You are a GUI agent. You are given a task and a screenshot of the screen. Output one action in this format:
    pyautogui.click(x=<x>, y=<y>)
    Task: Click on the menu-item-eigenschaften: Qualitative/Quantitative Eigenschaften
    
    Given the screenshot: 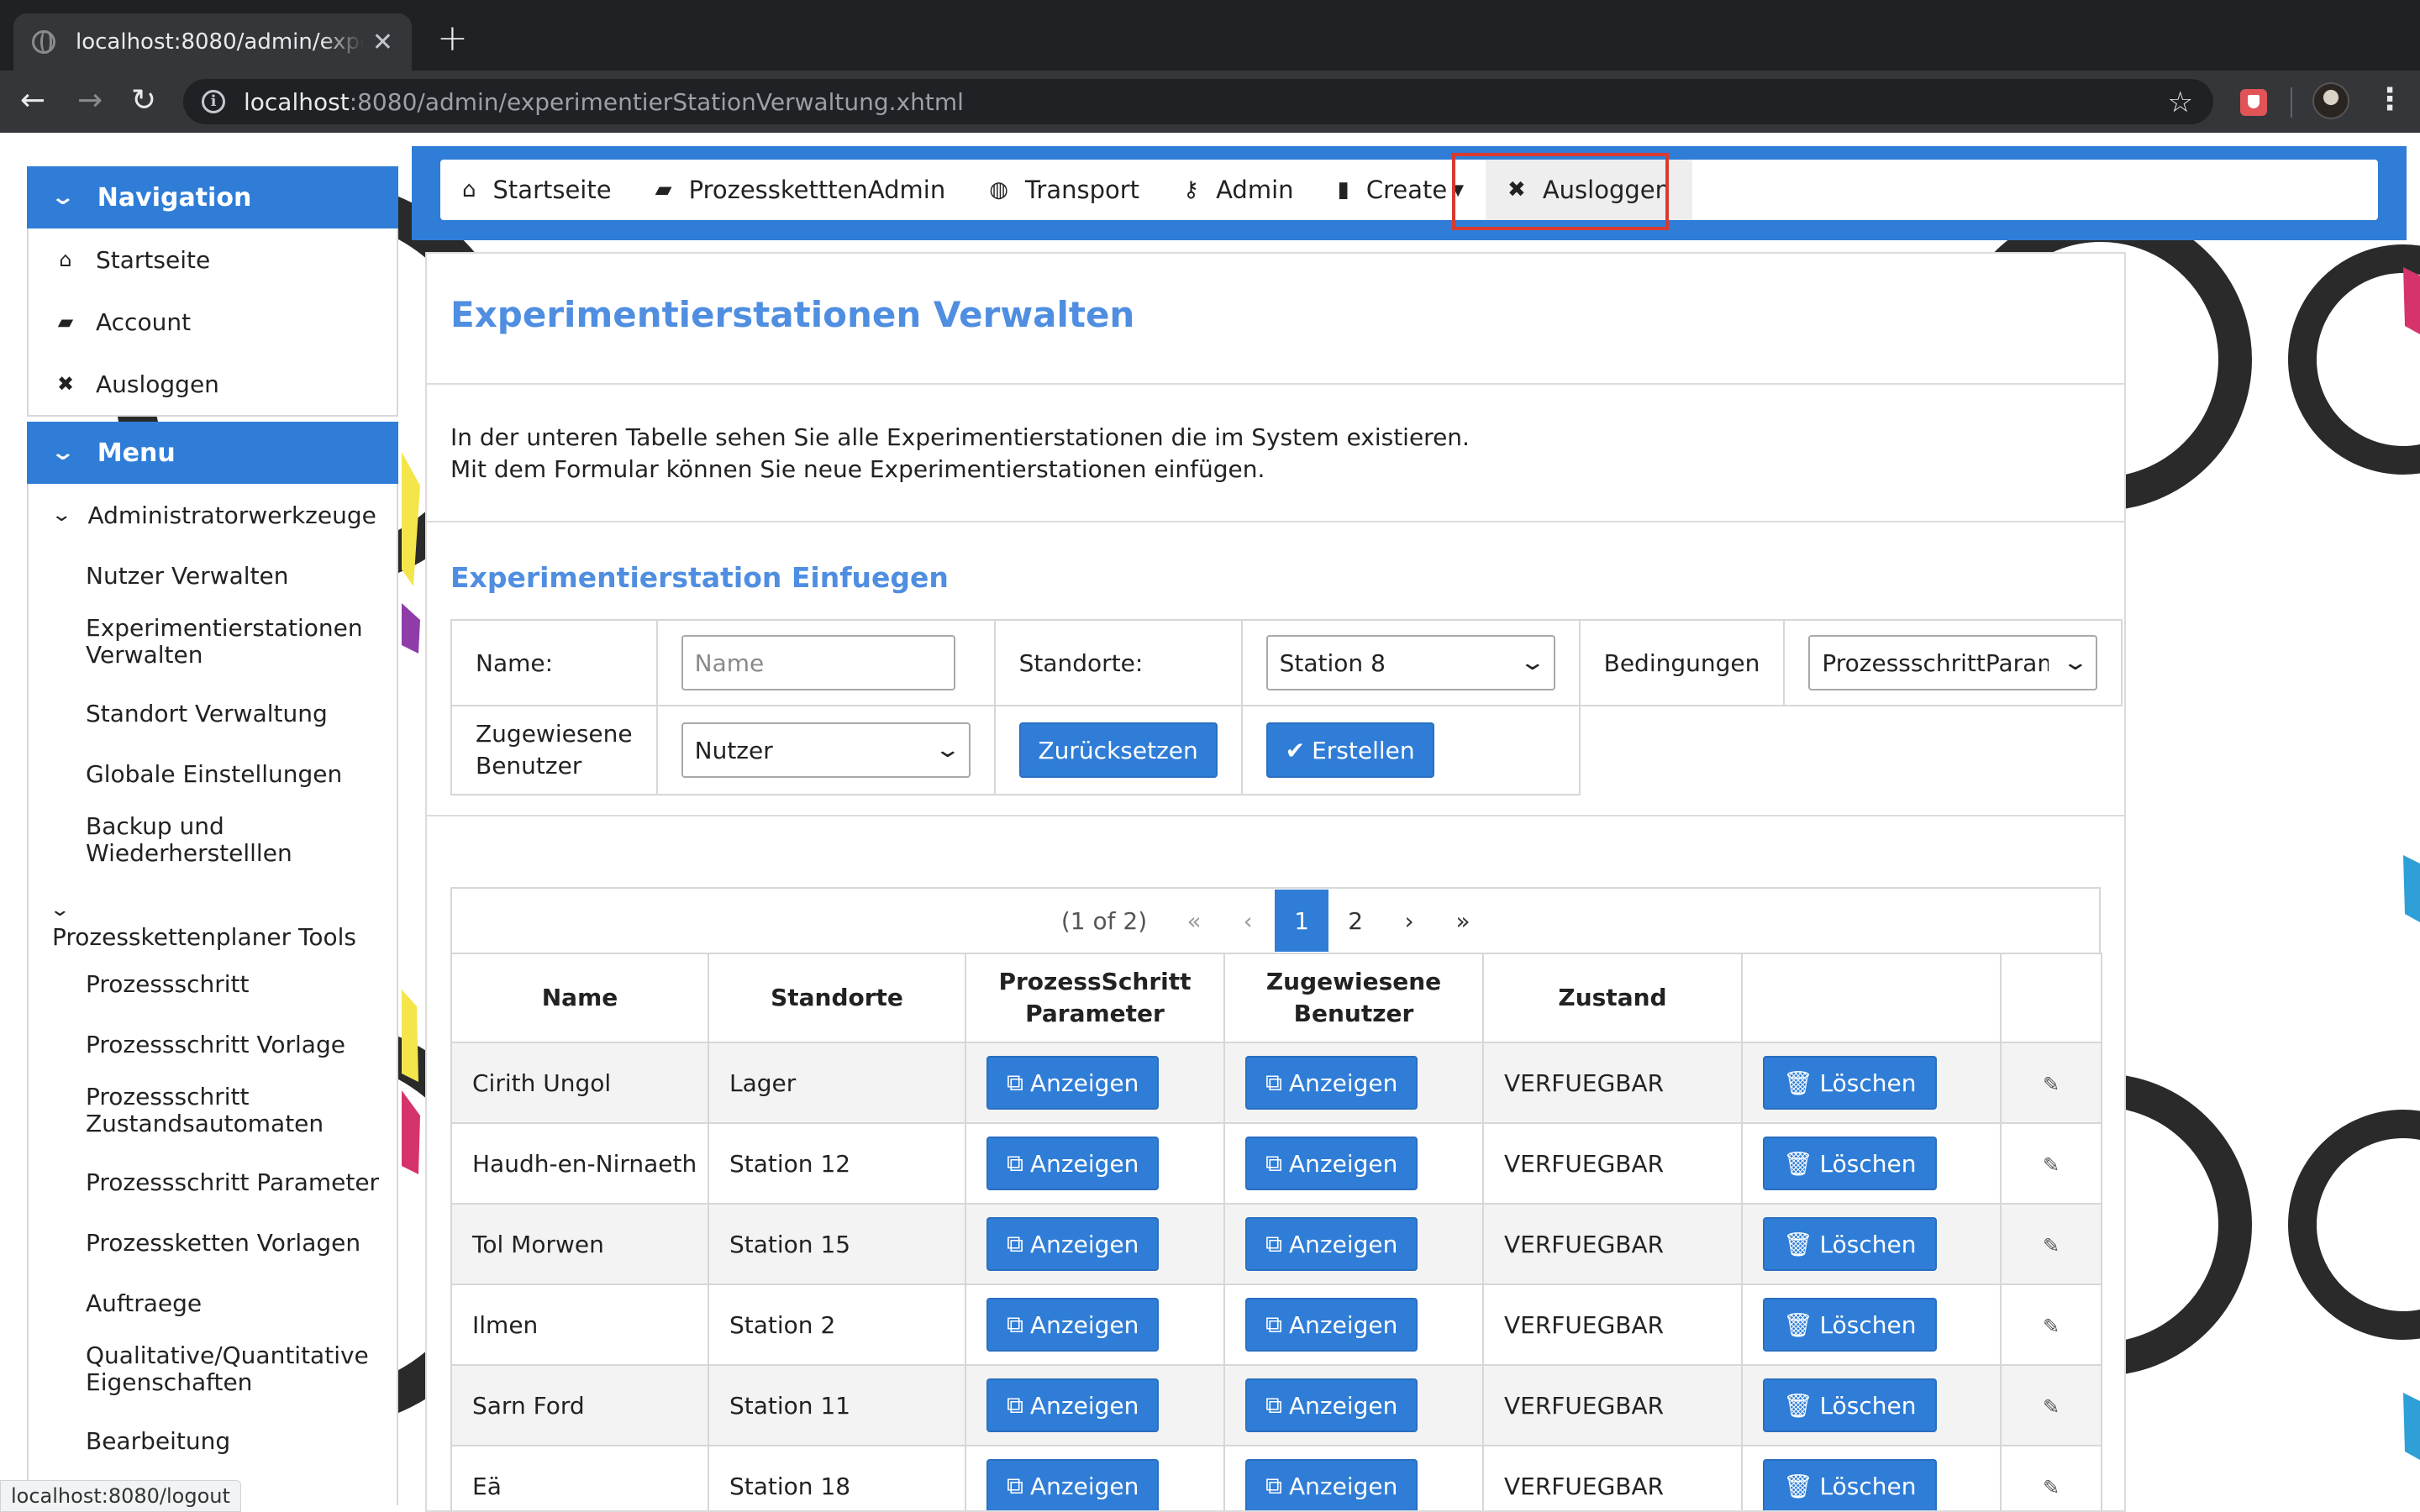 What is the action you would take?
    pyautogui.click(x=213, y=1372)
    